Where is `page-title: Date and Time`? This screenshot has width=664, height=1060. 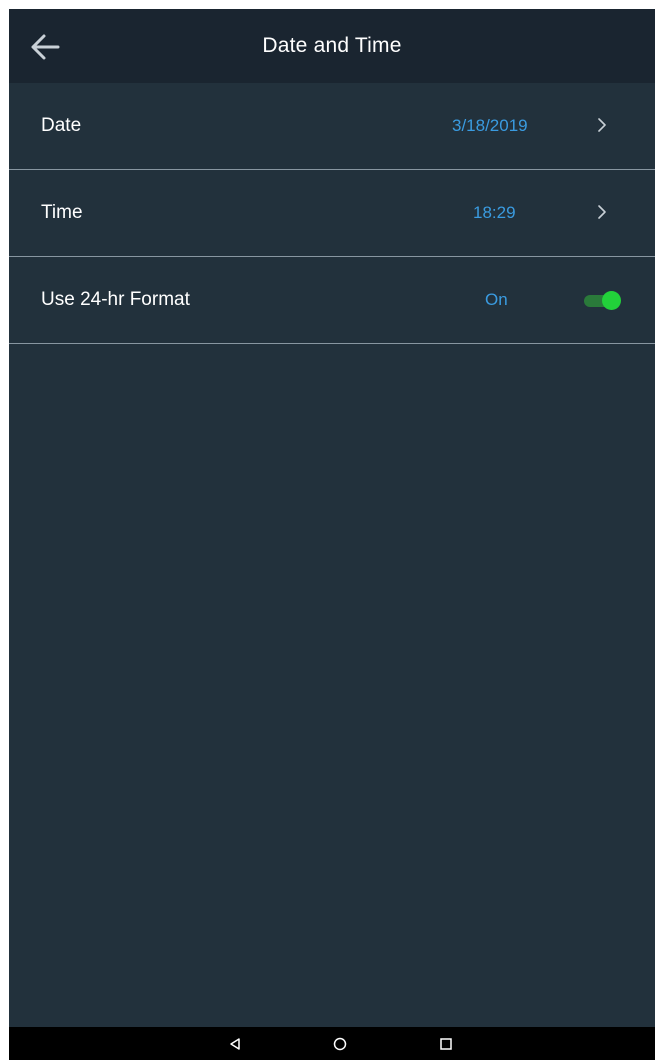 page-title: Date and Time is located at coordinates (332, 45).